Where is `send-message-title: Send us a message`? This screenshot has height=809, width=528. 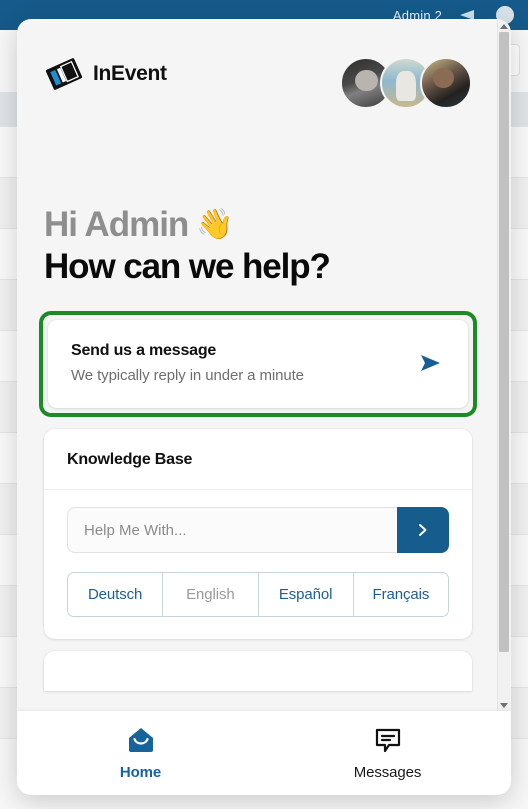
send-message-title: Send us a message is located at coordinates (144, 351).